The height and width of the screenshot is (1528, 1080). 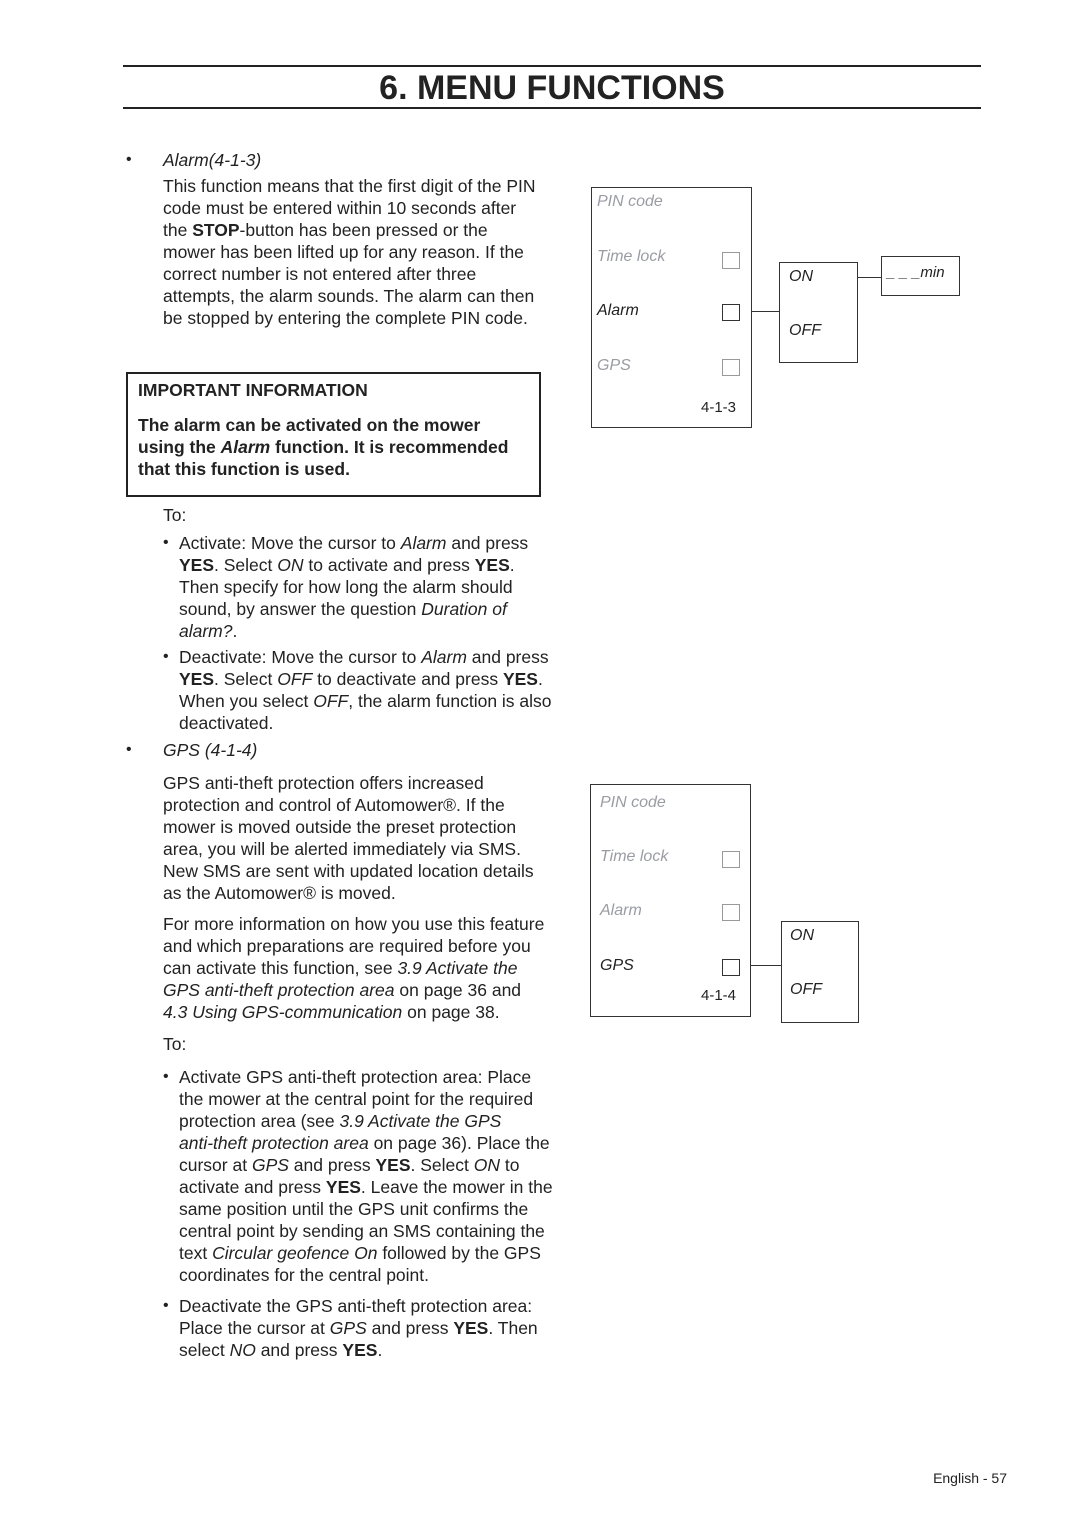 What do you see at coordinates (244, 469) in the screenshot?
I see `text-segment: that this function is used.` at bounding box center [244, 469].